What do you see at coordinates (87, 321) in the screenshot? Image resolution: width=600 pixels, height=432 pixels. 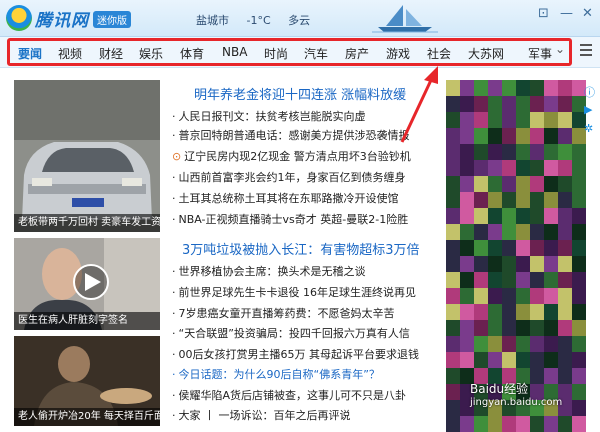 I see `thumb-caption: 医生在病人肝脏刻字签名` at bounding box center [87, 321].